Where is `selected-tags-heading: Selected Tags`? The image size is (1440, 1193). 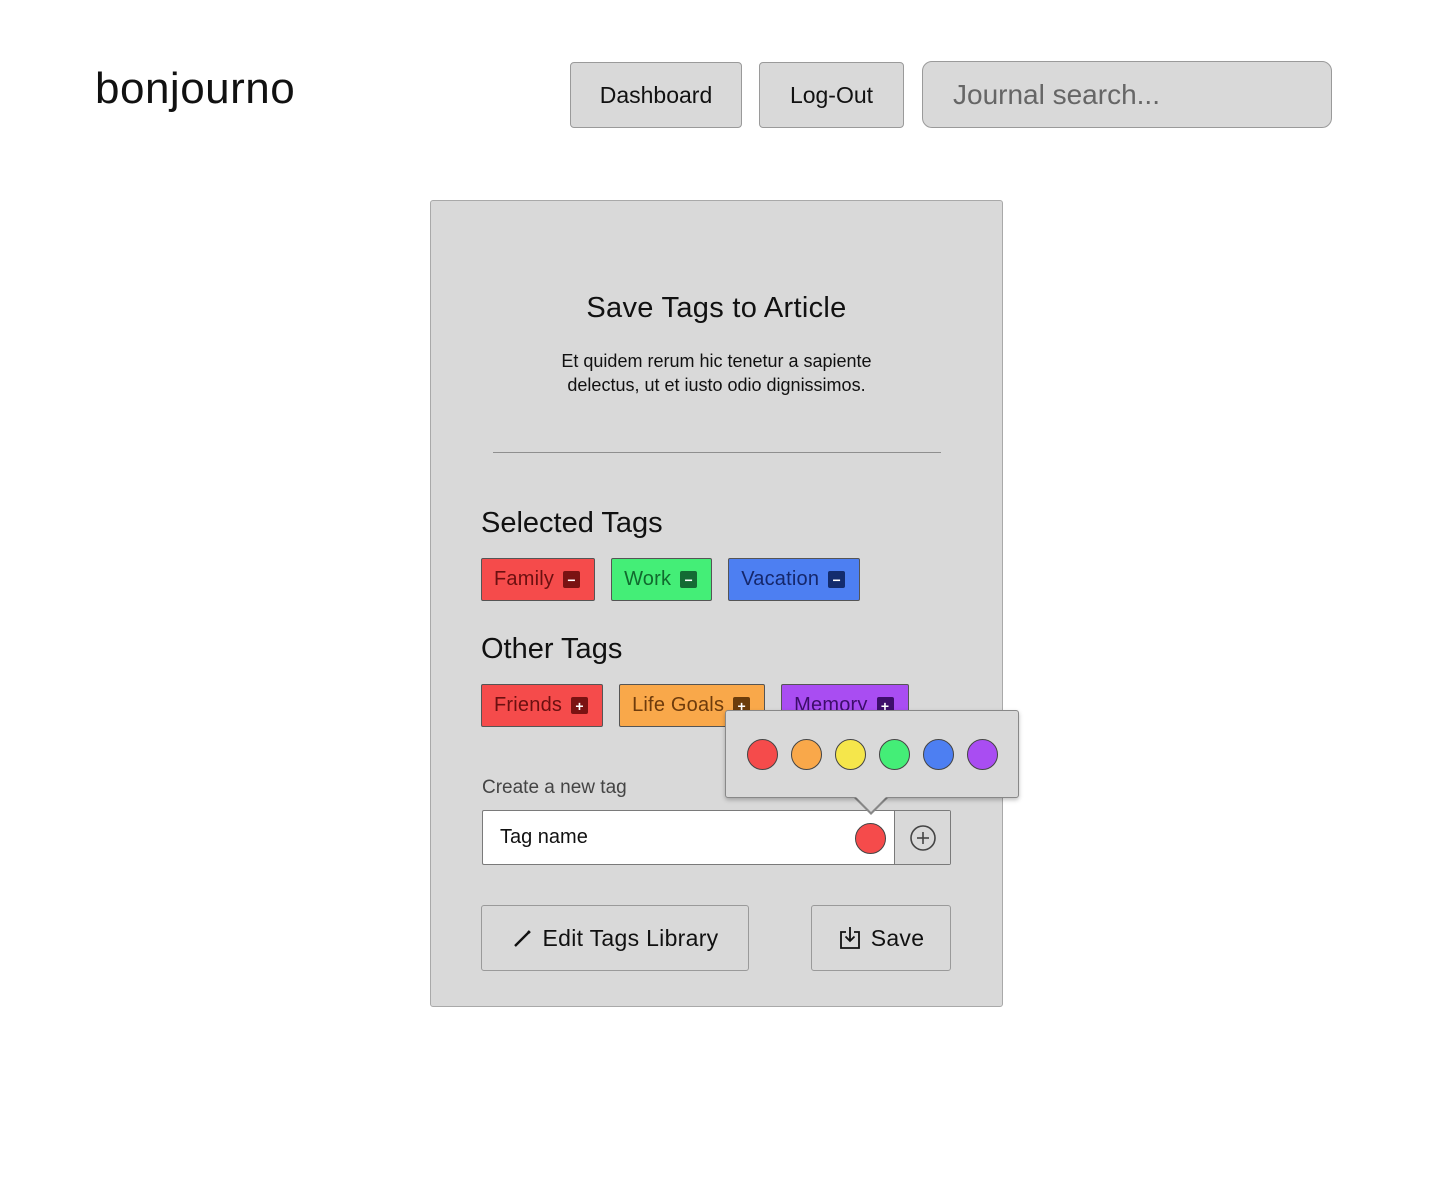 selected-tags-heading: Selected Tags is located at coordinates (572, 523).